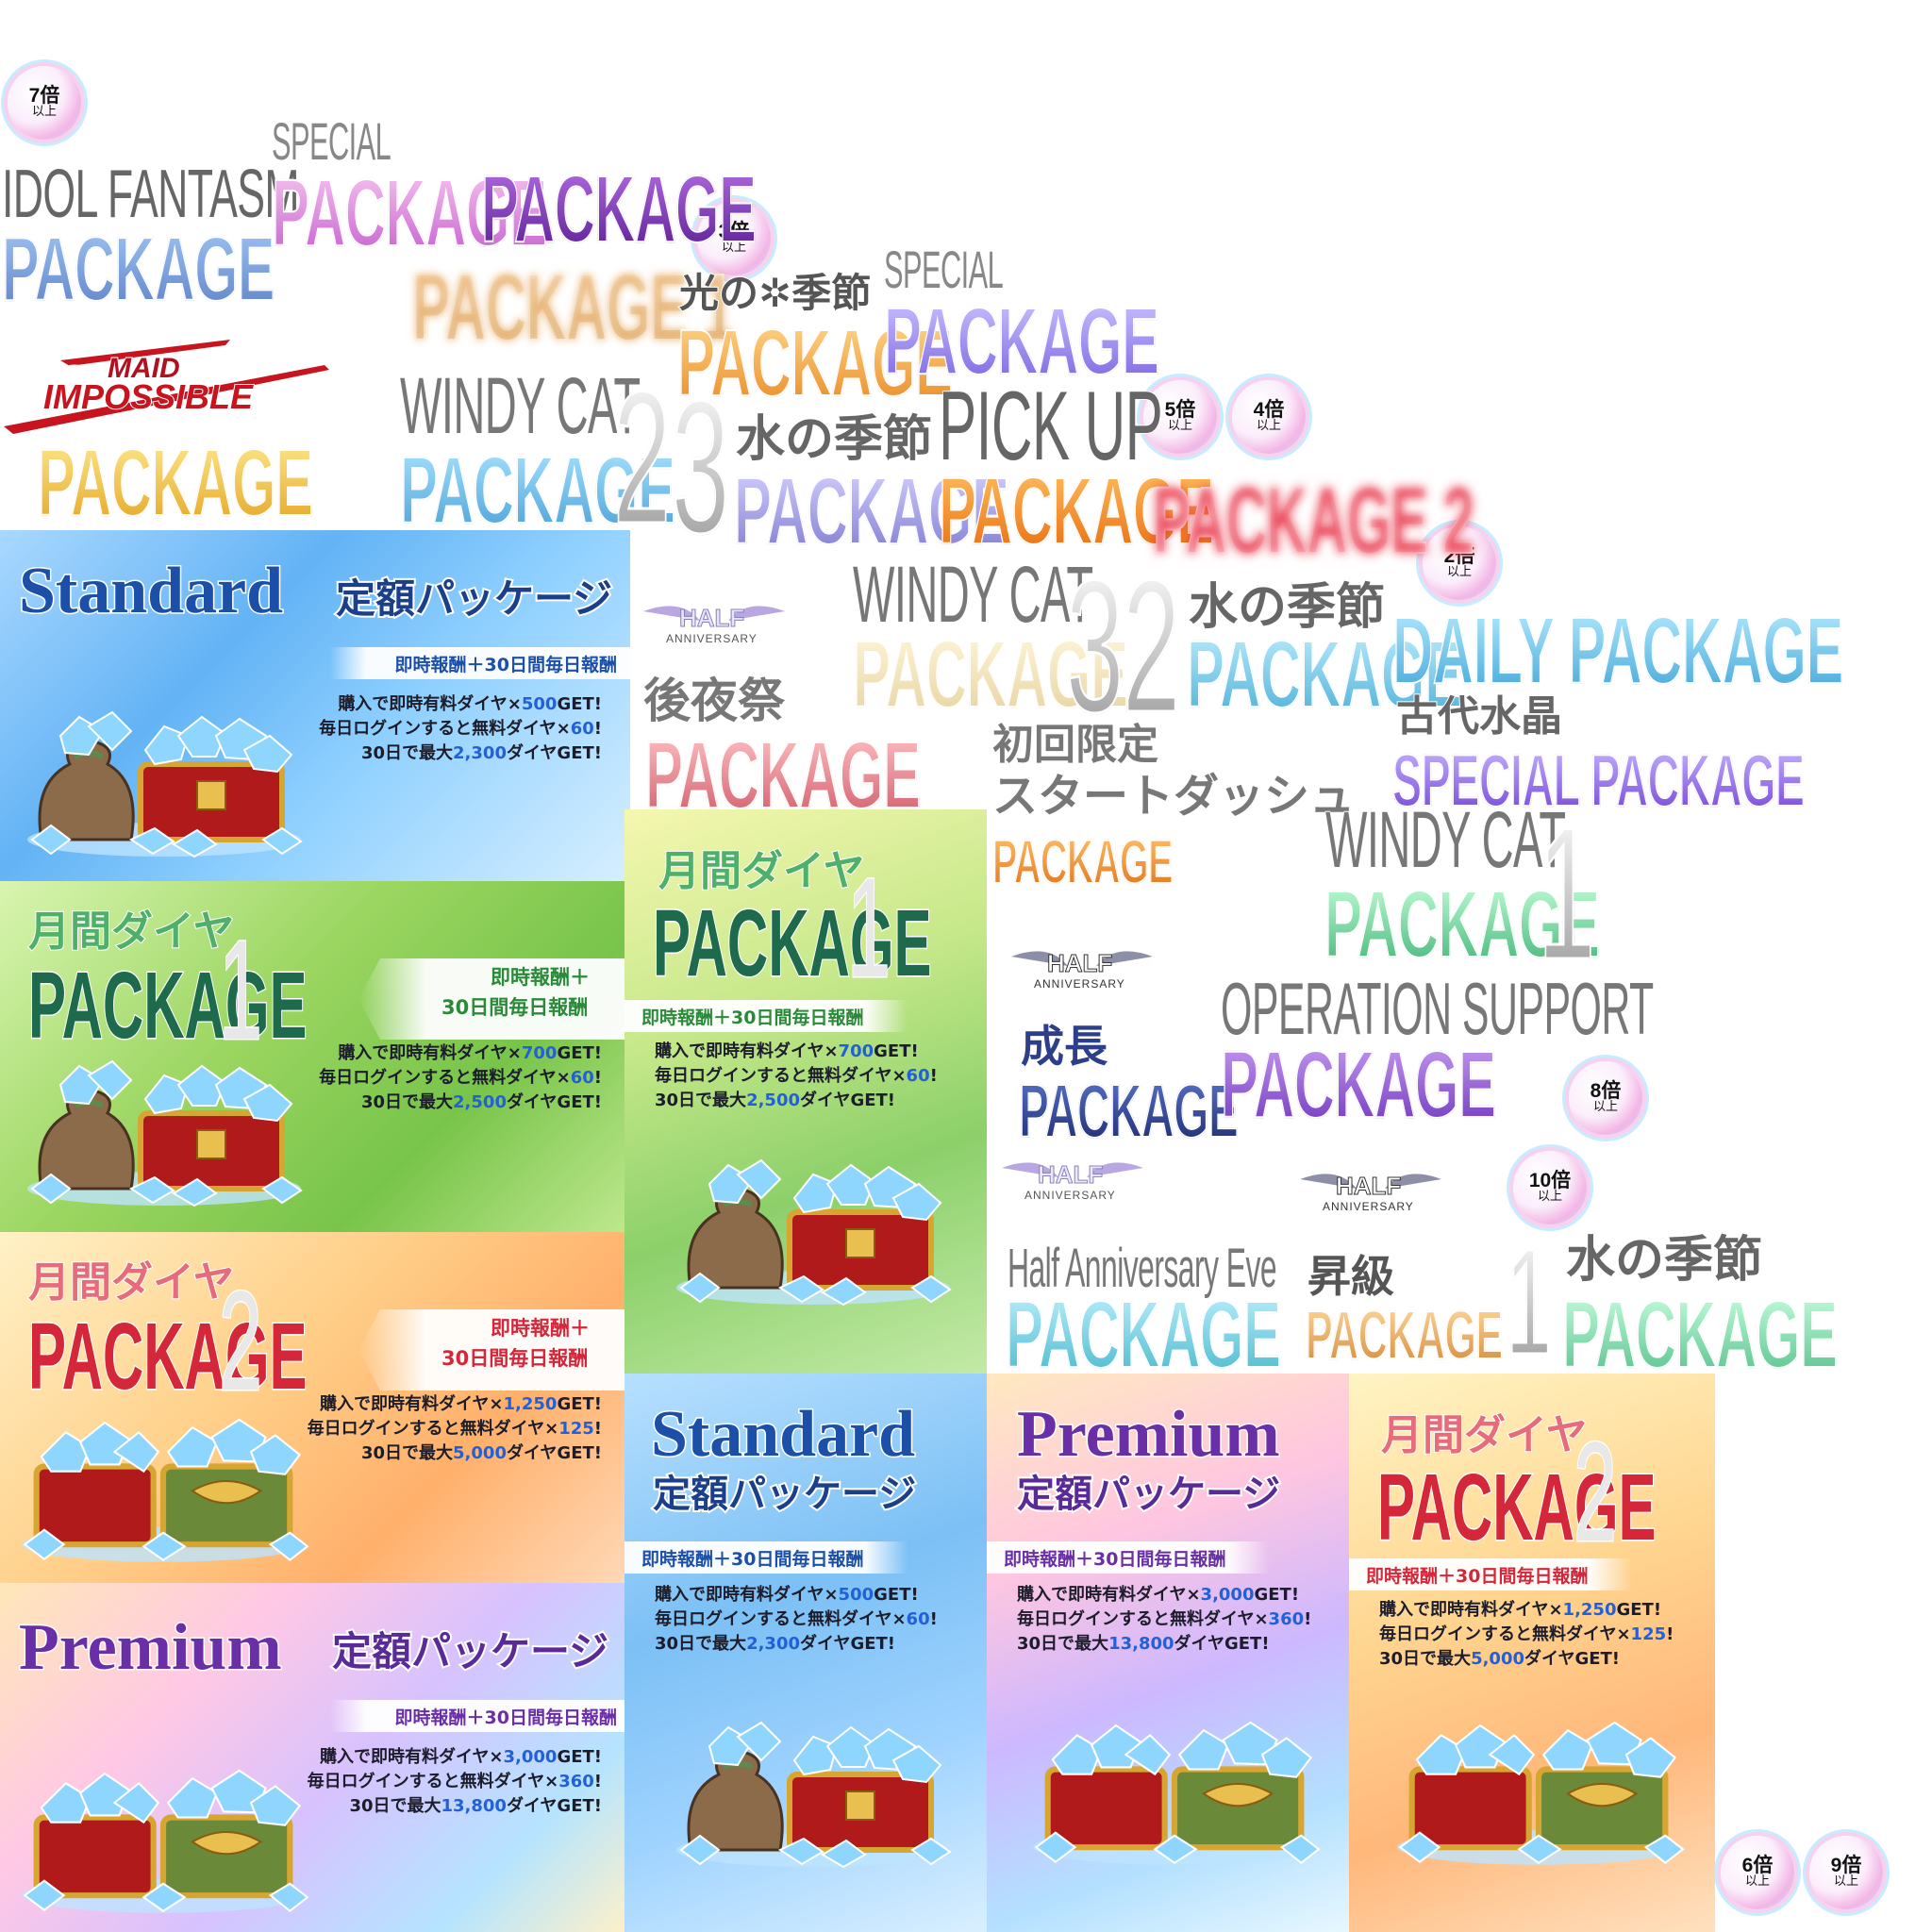  What do you see at coordinates (1082, 861) in the screenshot?
I see `start-dash-package-title: PACKAGE` at bounding box center [1082, 861].